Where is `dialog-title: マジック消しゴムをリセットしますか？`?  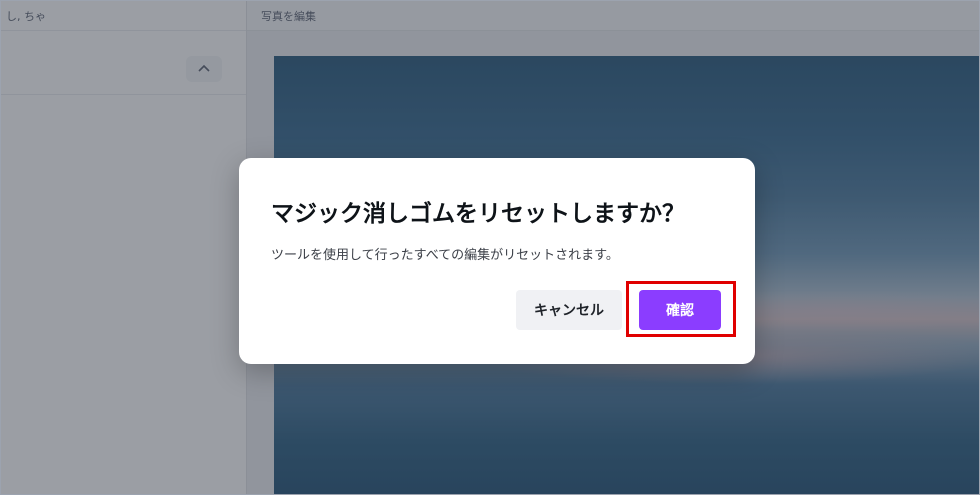
dialog-title: マジック消しゴムをリセットしますか？ is located at coordinates (478, 214).